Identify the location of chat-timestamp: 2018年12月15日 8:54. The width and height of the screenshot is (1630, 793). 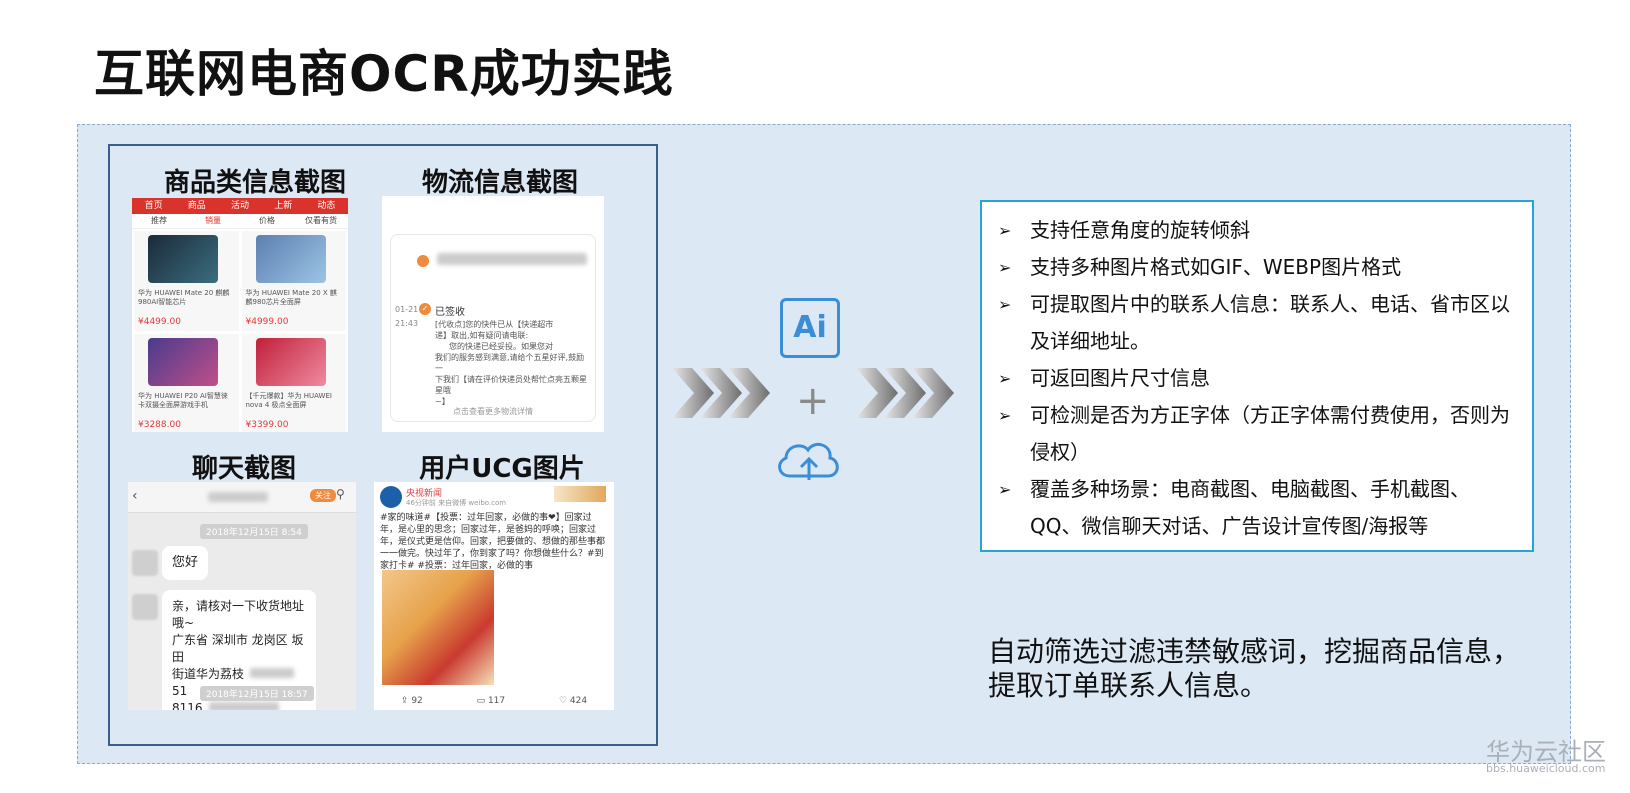
(254, 531).